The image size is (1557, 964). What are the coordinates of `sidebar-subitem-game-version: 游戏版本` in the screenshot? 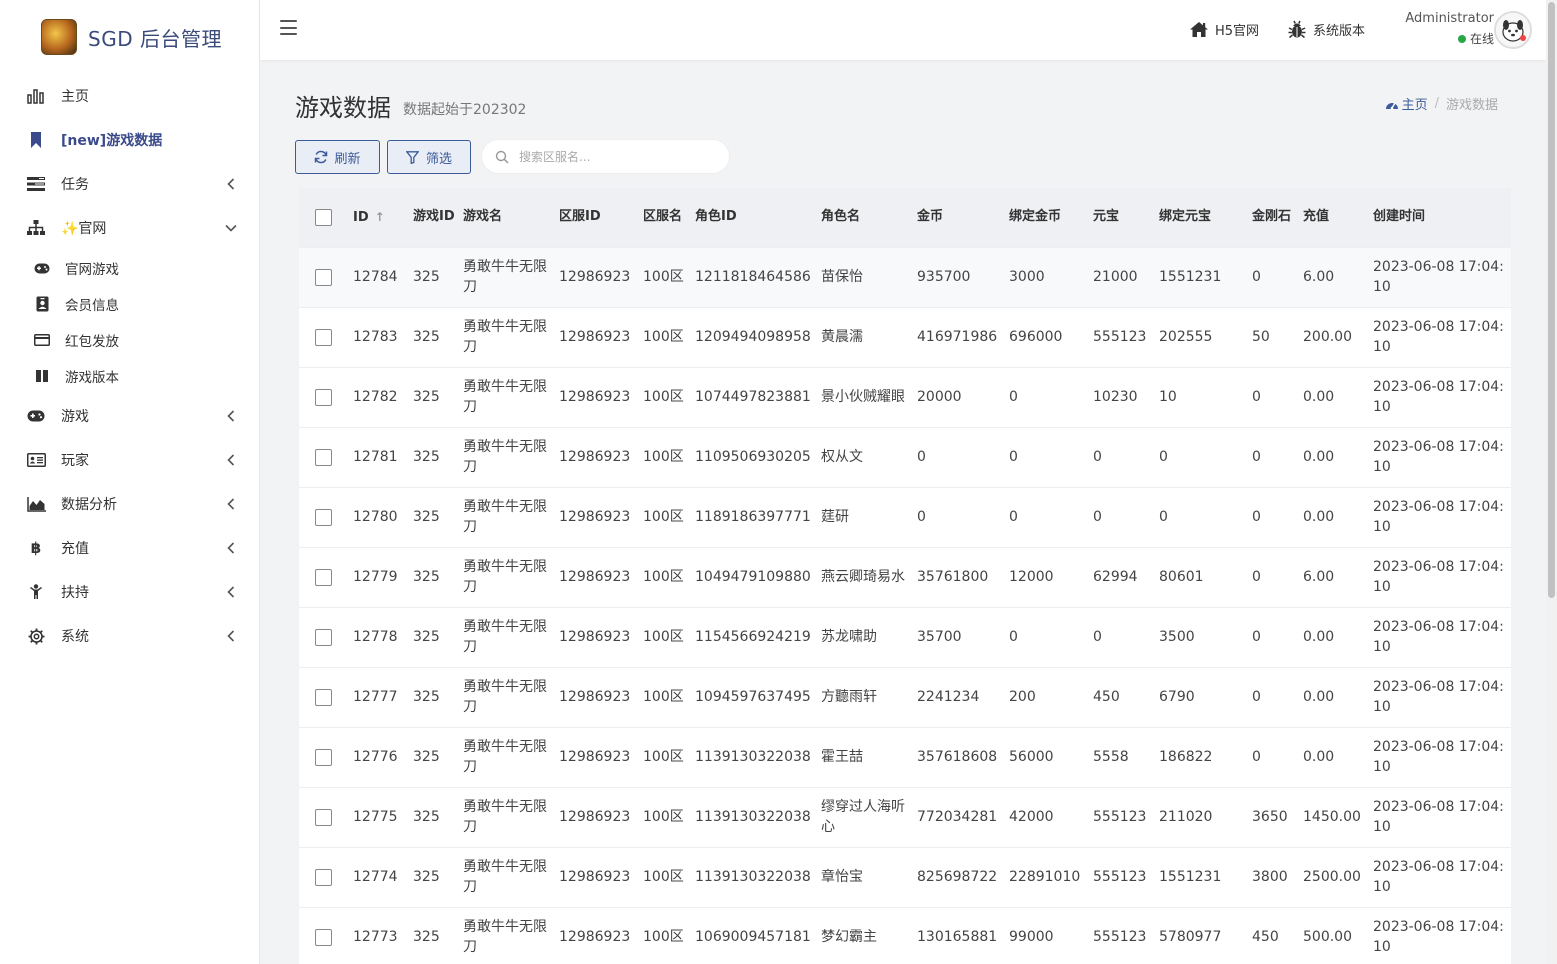 It's located at (129, 376).